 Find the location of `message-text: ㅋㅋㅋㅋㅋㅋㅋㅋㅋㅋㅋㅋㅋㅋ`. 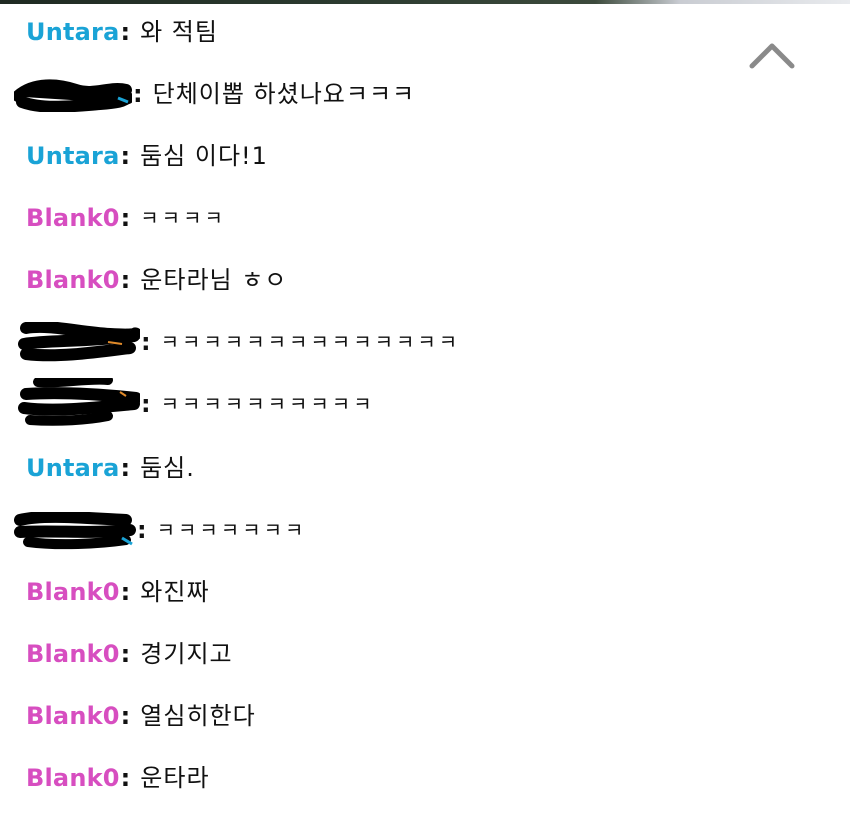

message-text: ㅋㅋㅋㅋㅋㅋㅋㅋㅋㅋㅋㅋㅋㅋ is located at coordinates (310, 342).